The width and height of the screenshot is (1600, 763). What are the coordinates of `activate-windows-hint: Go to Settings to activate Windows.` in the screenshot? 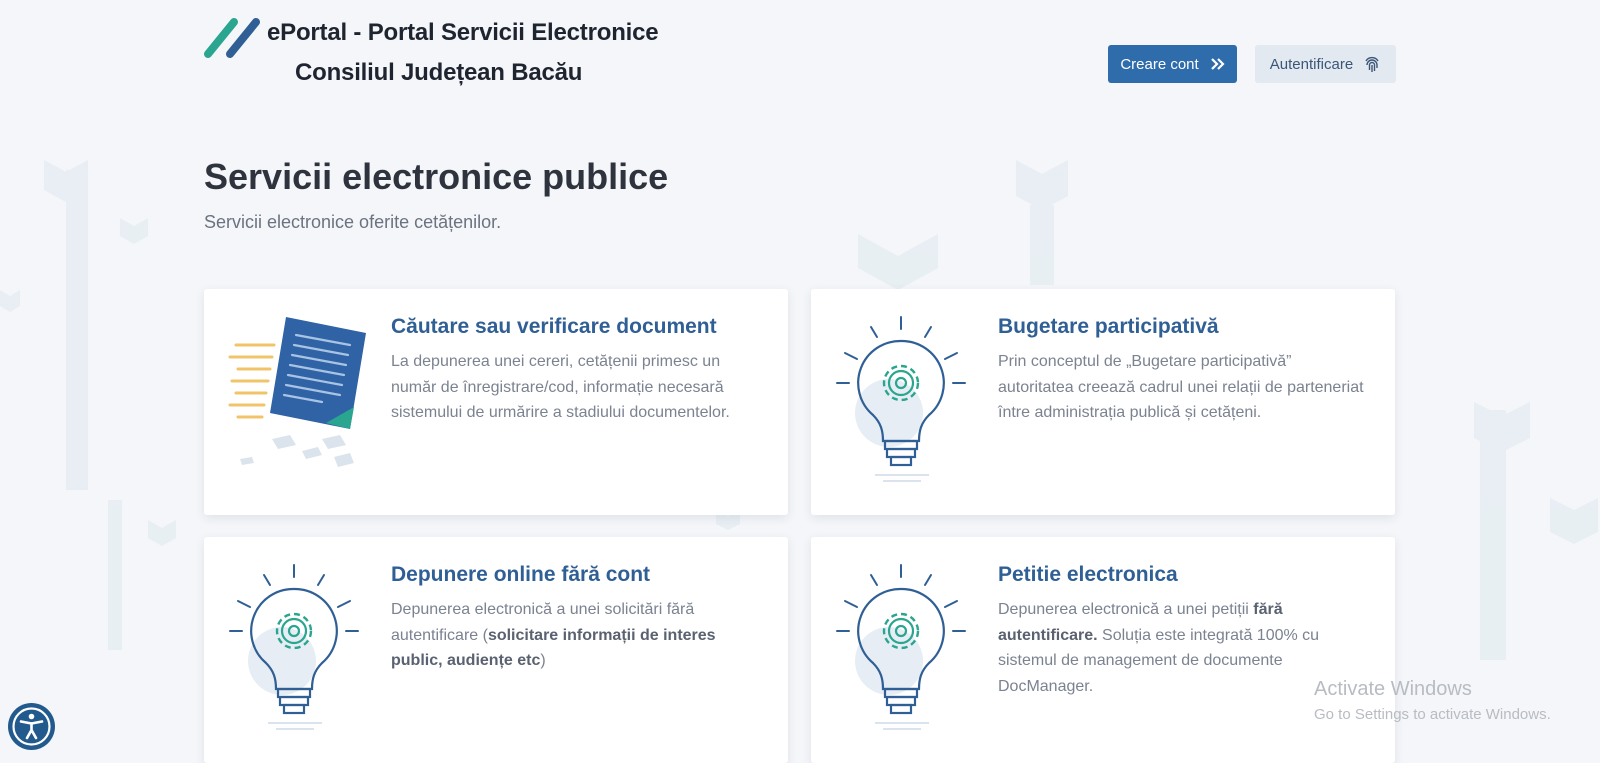 It's located at (1432, 714).